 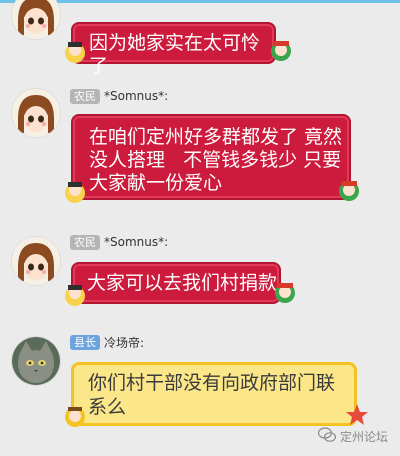 I want to click on message-text-line: 没人搭理 不管钱多钱少 只要, so click(x=215, y=160).